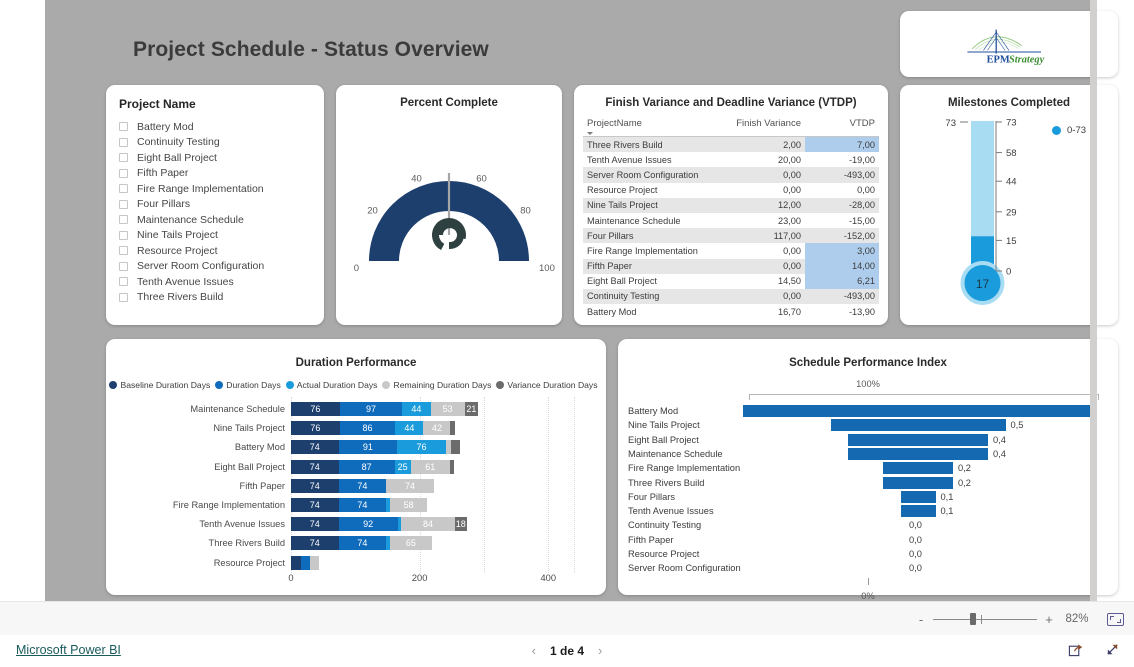  What do you see at coordinates (921, 619) in the screenshot?
I see `zoom-out-button: -` at bounding box center [921, 619].